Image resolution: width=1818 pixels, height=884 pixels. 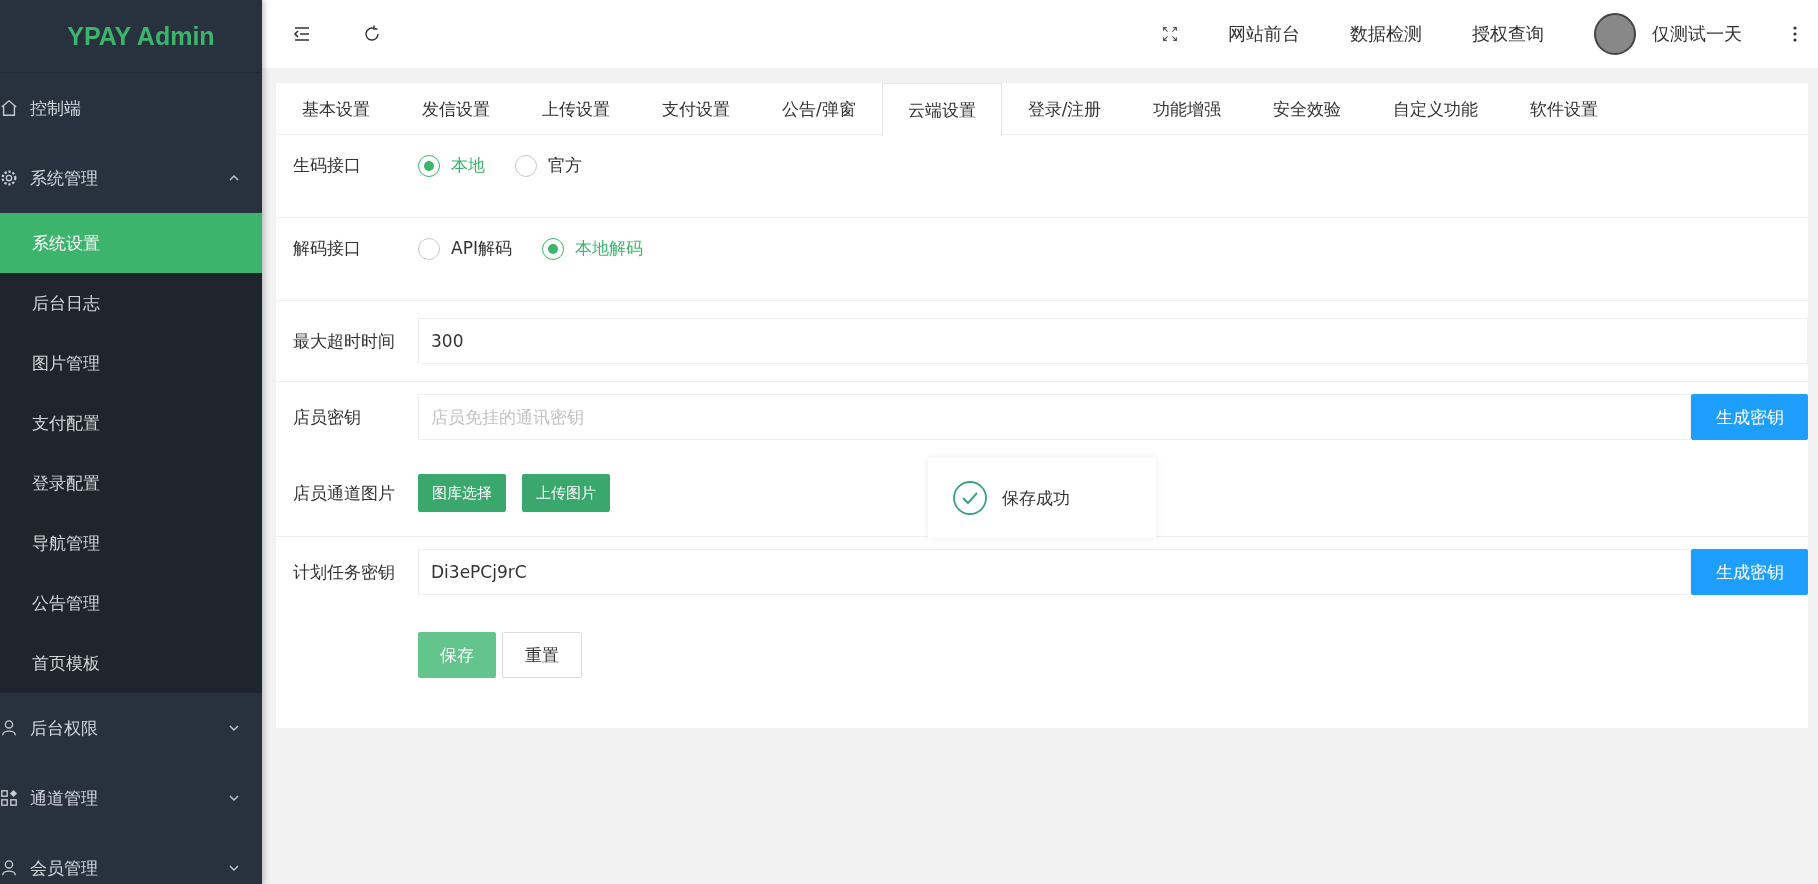 What do you see at coordinates (131, 363) in the screenshot?
I see `sidebar-subitem: 图片管理` at bounding box center [131, 363].